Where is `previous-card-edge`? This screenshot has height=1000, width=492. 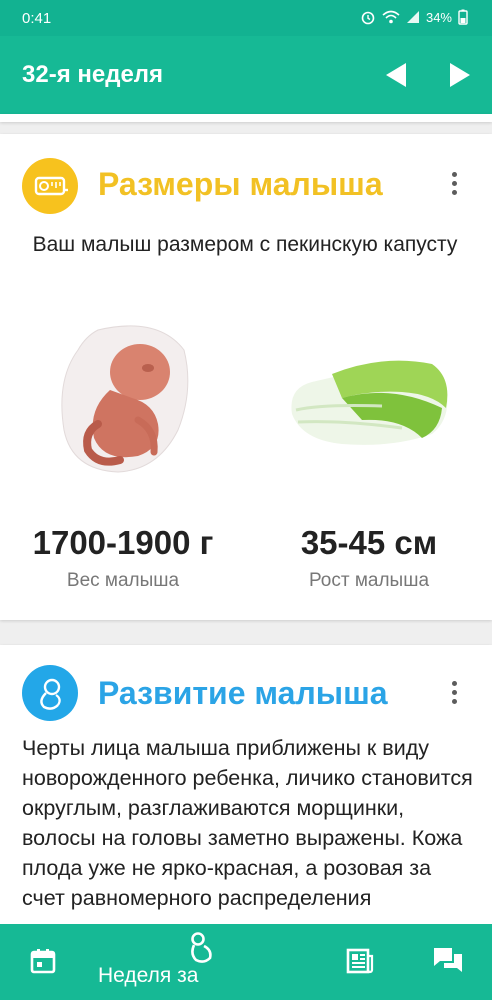
previous-card-edge is located at coordinates (246, 118).